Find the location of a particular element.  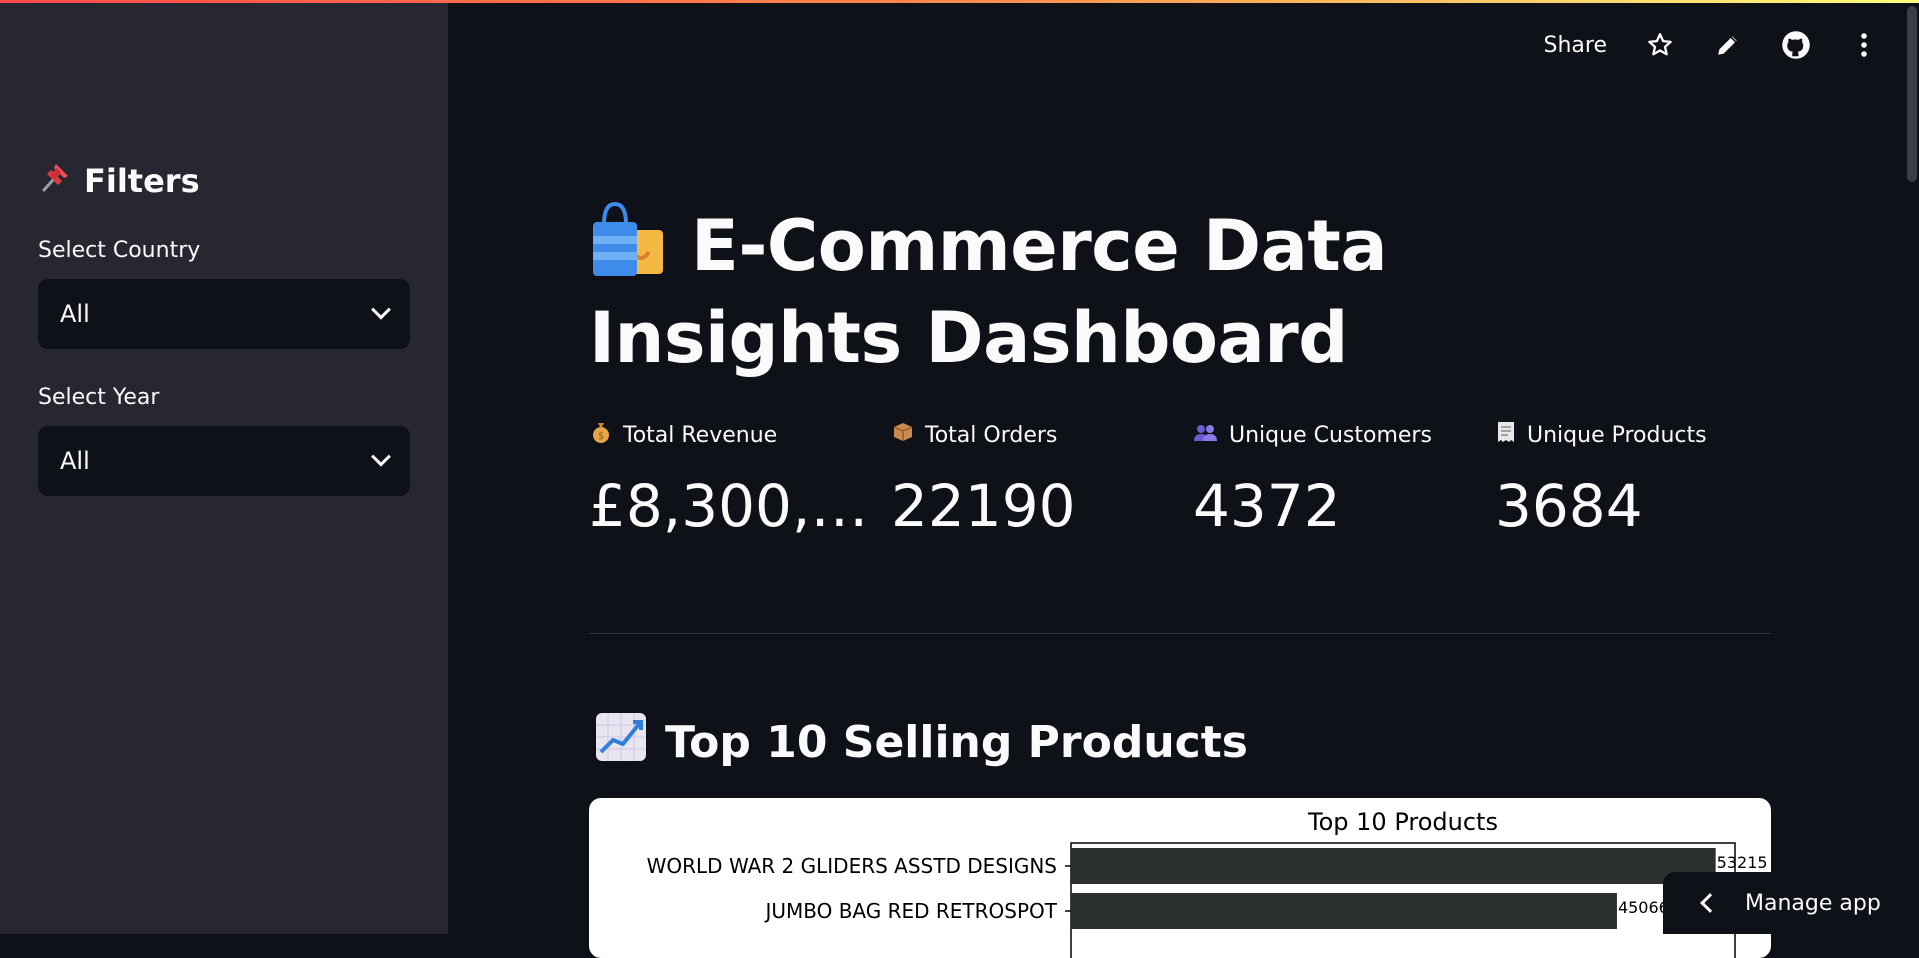

receipt-icon is located at coordinates (1506, 435).